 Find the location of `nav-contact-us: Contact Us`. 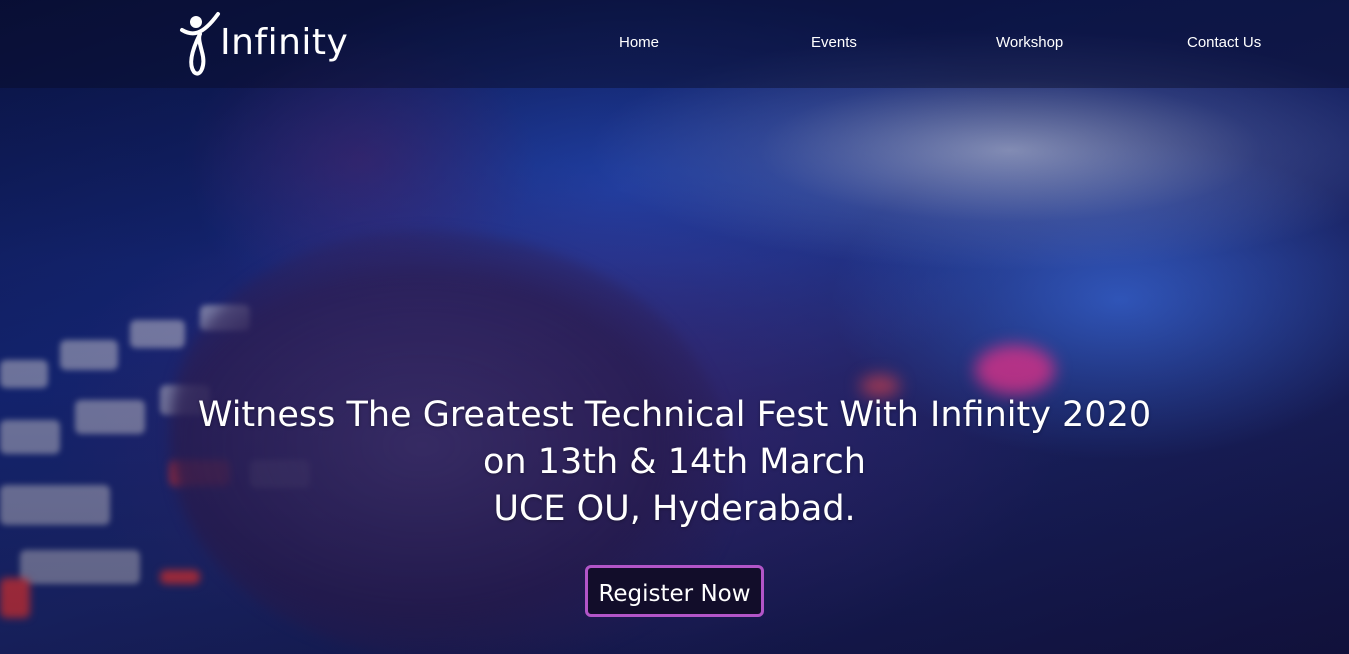

nav-contact-us: Contact Us is located at coordinates (1224, 42).